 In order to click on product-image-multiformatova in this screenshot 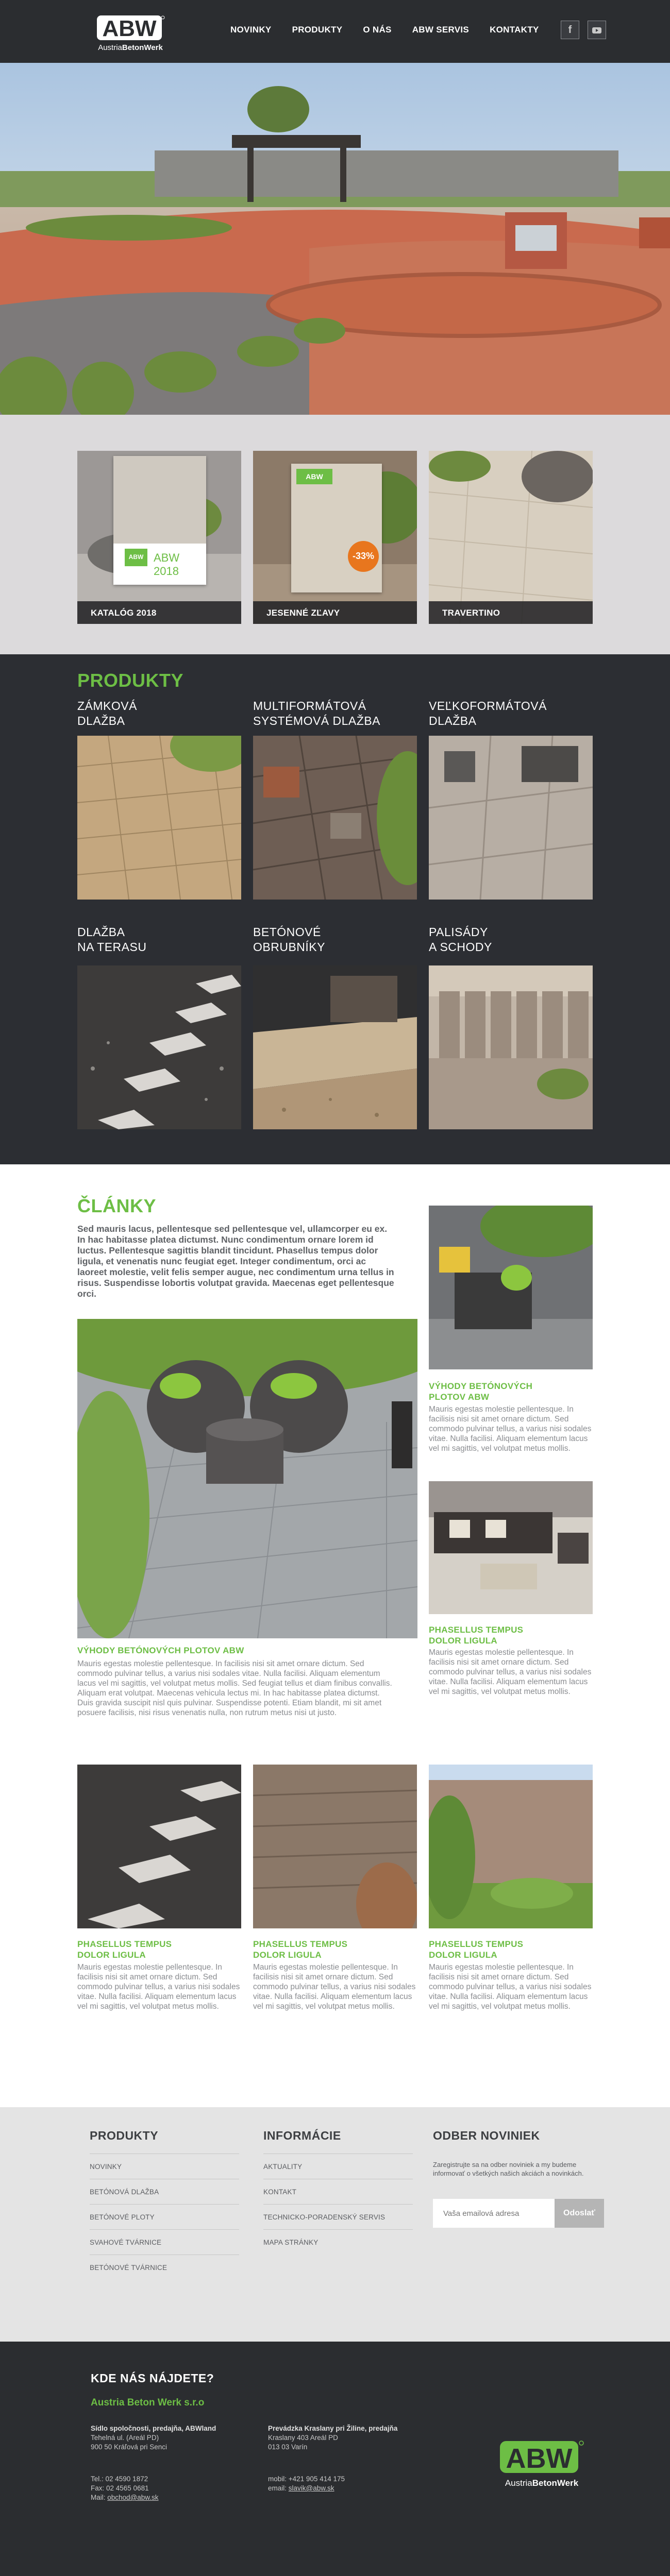, I will do `click(335, 818)`.